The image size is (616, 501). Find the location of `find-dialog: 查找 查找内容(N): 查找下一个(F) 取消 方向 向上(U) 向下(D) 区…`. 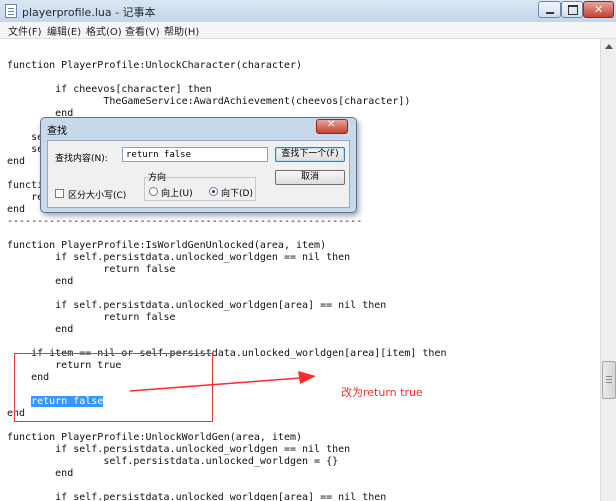

find-dialog: 查找 查找内容(N): 查找下一个(F) 取消 方向 向上(U) 向下(D) 区… is located at coordinates (198, 165).